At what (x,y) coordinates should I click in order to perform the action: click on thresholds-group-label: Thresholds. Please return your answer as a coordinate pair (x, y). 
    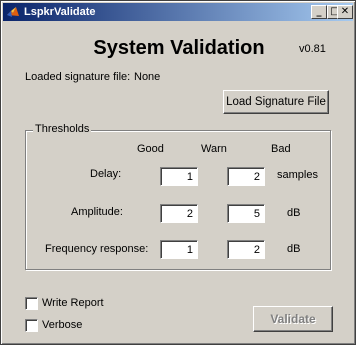
    Looking at the image, I should click on (62, 129).